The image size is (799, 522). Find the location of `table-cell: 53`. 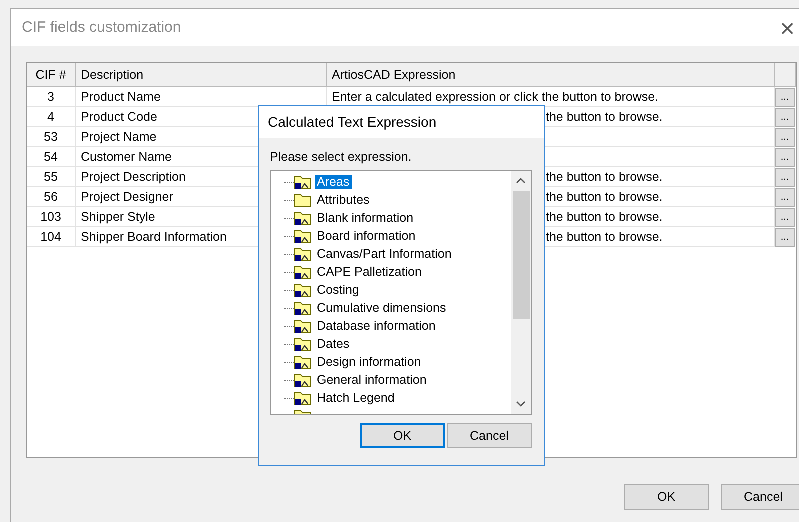

table-cell: 53 is located at coordinates (51, 137).